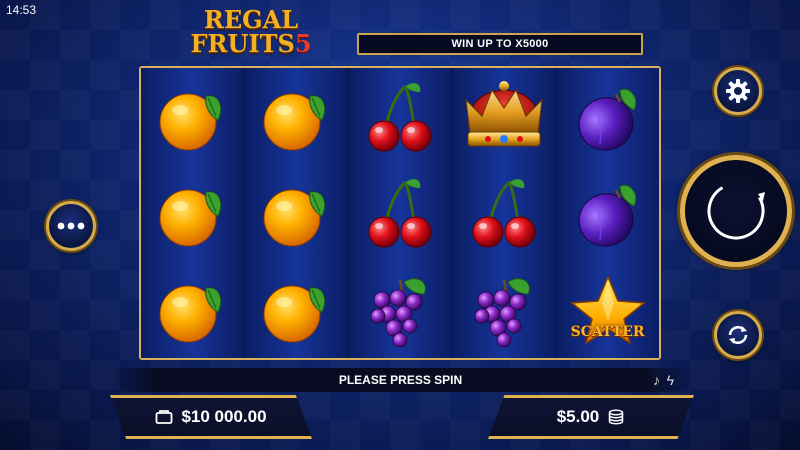 The height and width of the screenshot is (450, 800). I want to click on lightning-icon: ϟ, so click(670, 380).